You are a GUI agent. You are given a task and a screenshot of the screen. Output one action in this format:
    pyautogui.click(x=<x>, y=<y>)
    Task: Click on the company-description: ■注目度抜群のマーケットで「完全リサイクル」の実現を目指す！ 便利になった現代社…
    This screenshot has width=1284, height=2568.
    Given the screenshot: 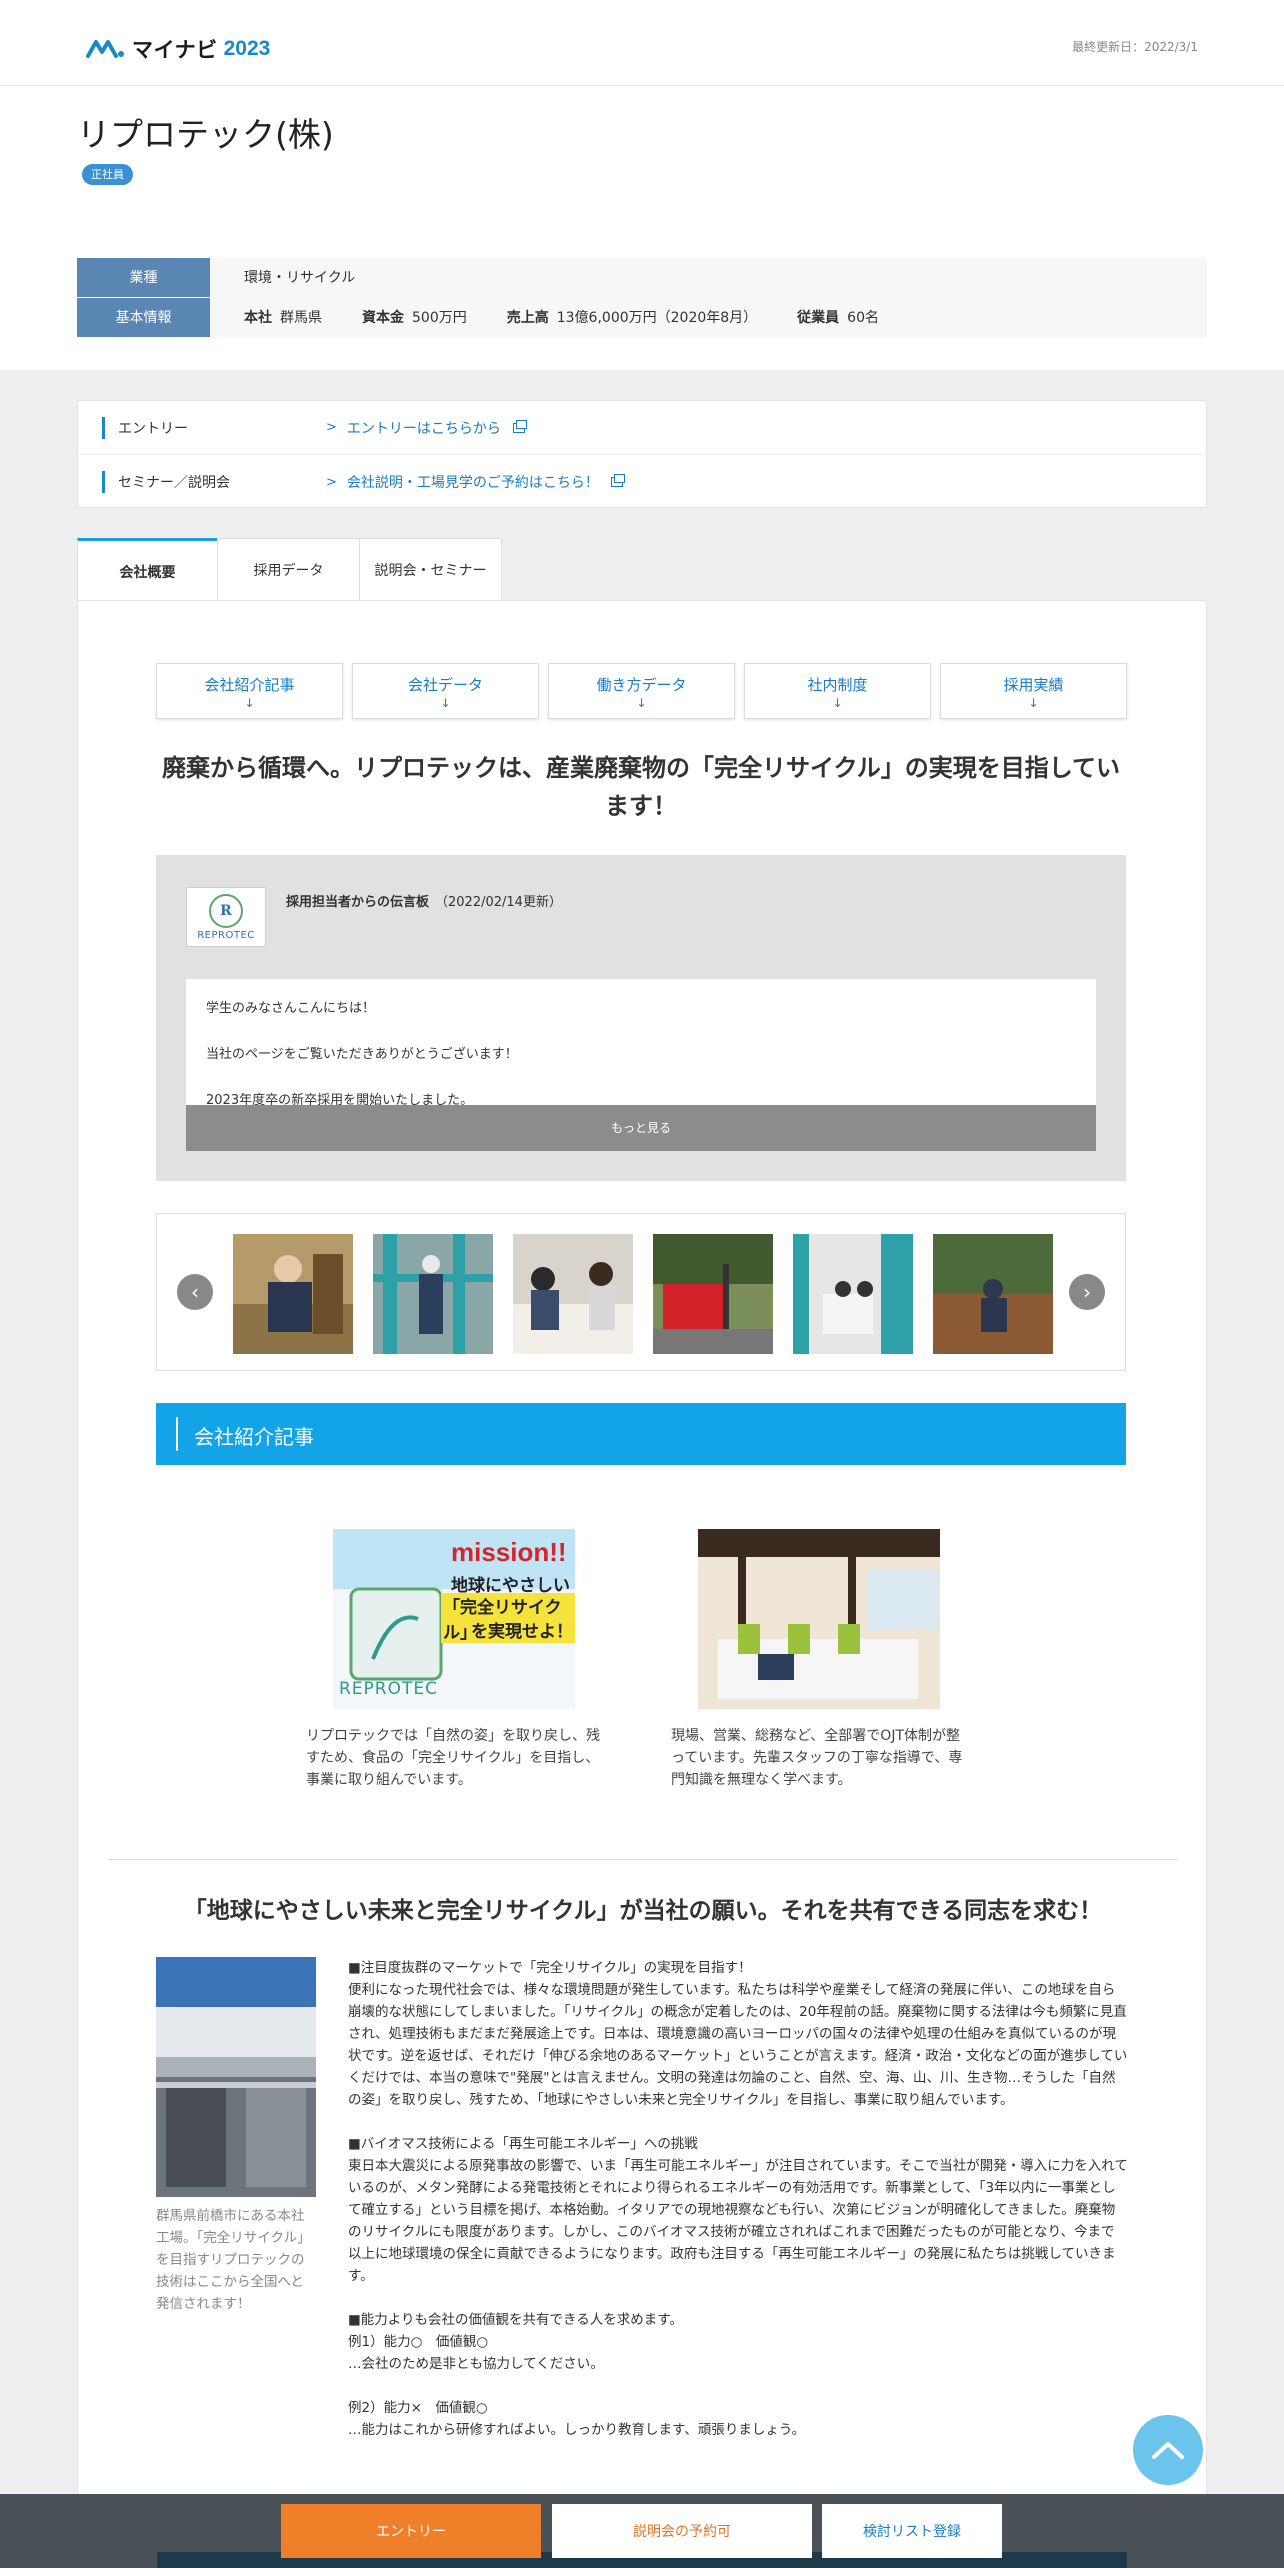 What is the action you would take?
    pyautogui.click(x=738, y=2210)
    